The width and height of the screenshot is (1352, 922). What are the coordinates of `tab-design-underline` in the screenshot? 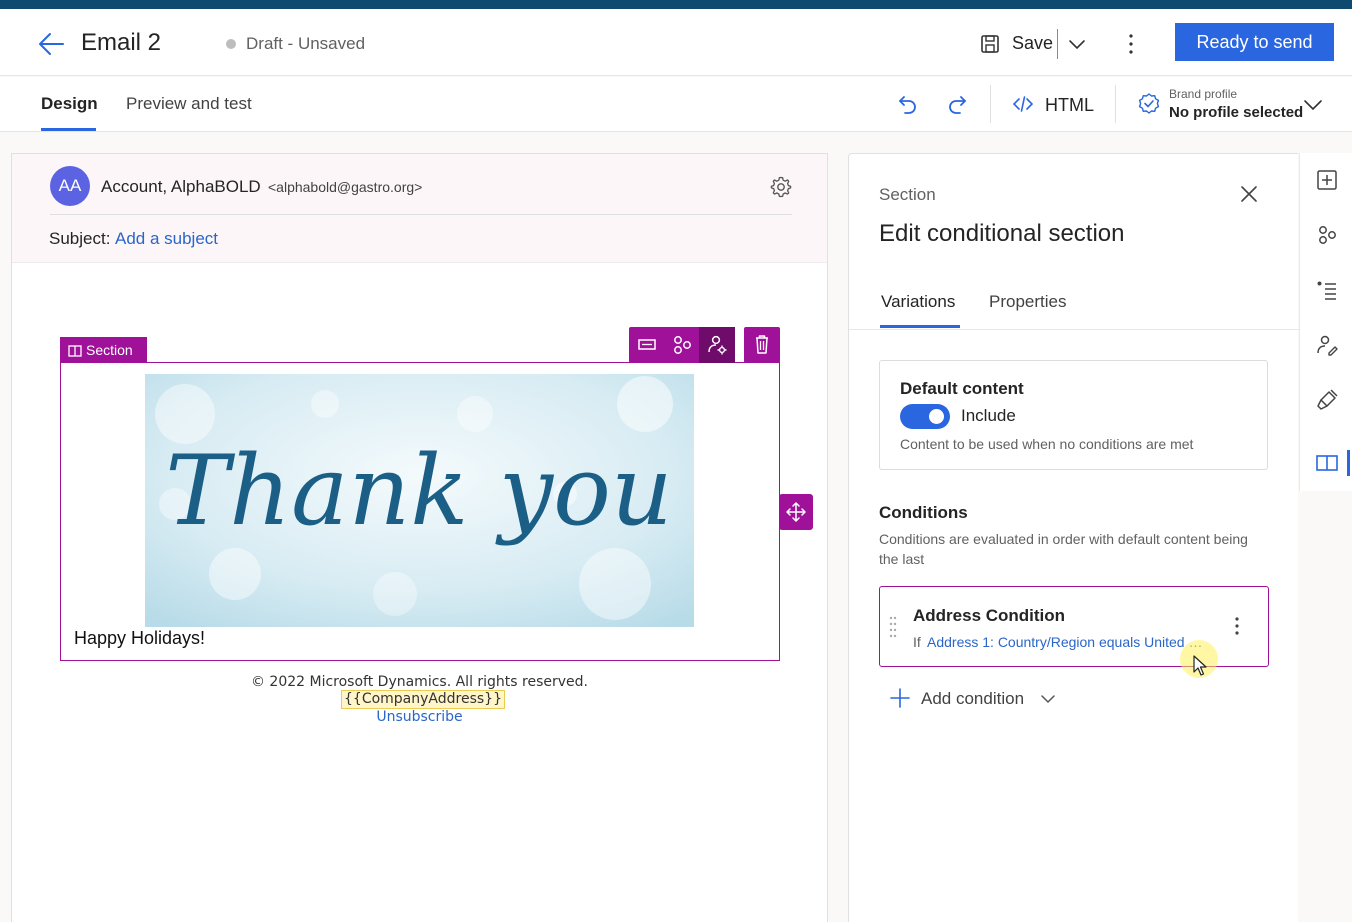 It's located at (68, 129).